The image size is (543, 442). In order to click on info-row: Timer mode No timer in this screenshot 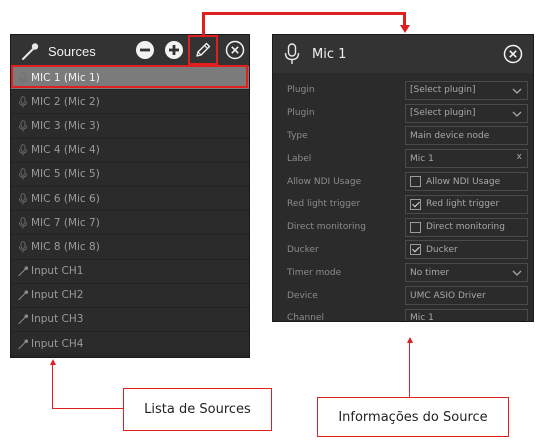, I will do `click(403, 272)`.